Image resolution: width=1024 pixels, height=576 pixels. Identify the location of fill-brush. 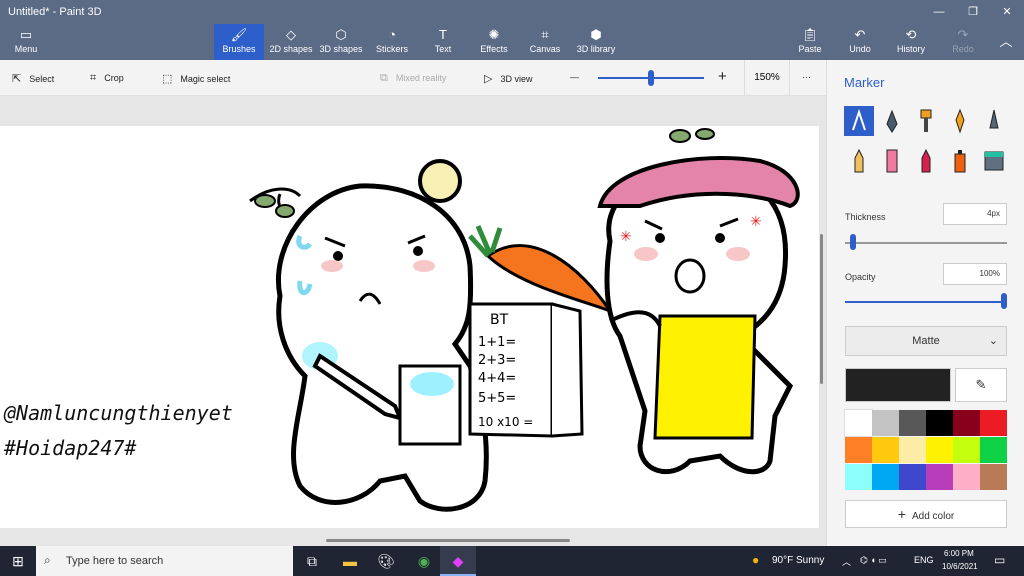
(994, 161).